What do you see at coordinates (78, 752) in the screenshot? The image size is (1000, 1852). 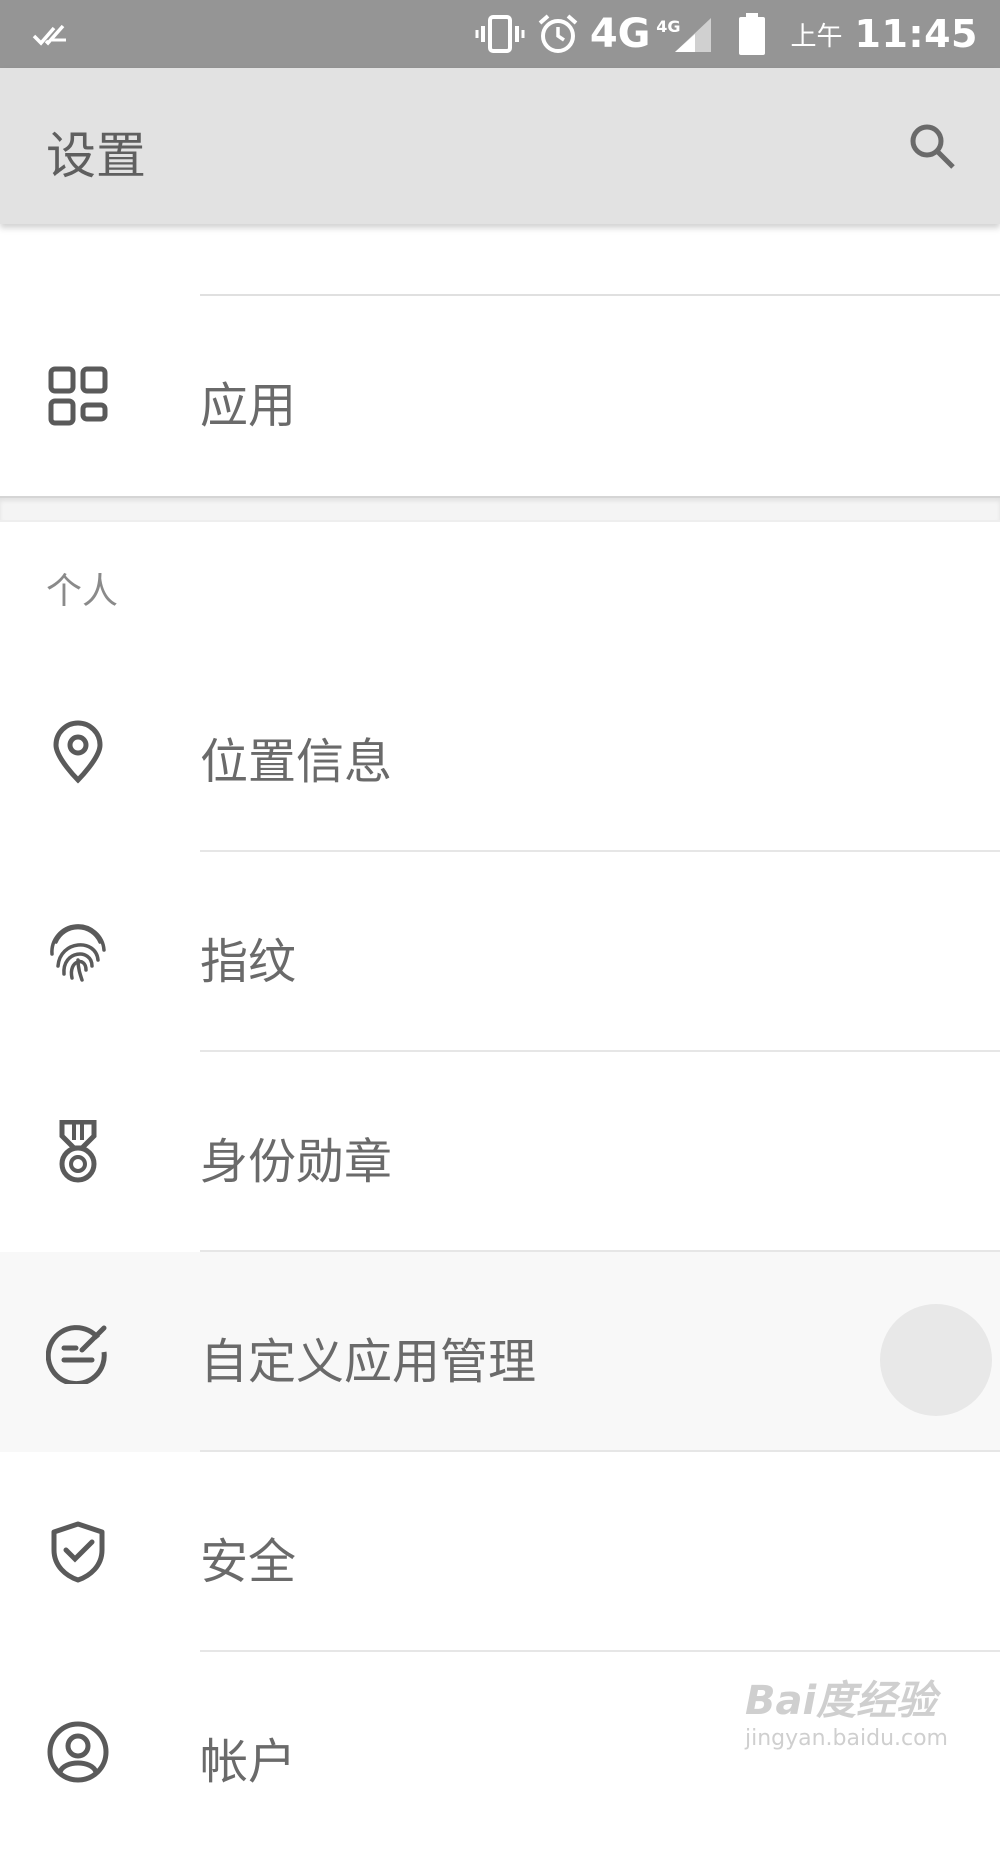 I see `location-pin-icon` at bounding box center [78, 752].